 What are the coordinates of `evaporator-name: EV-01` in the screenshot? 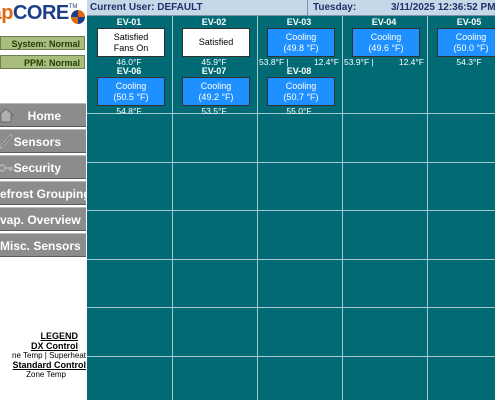 It's located at (129, 22).